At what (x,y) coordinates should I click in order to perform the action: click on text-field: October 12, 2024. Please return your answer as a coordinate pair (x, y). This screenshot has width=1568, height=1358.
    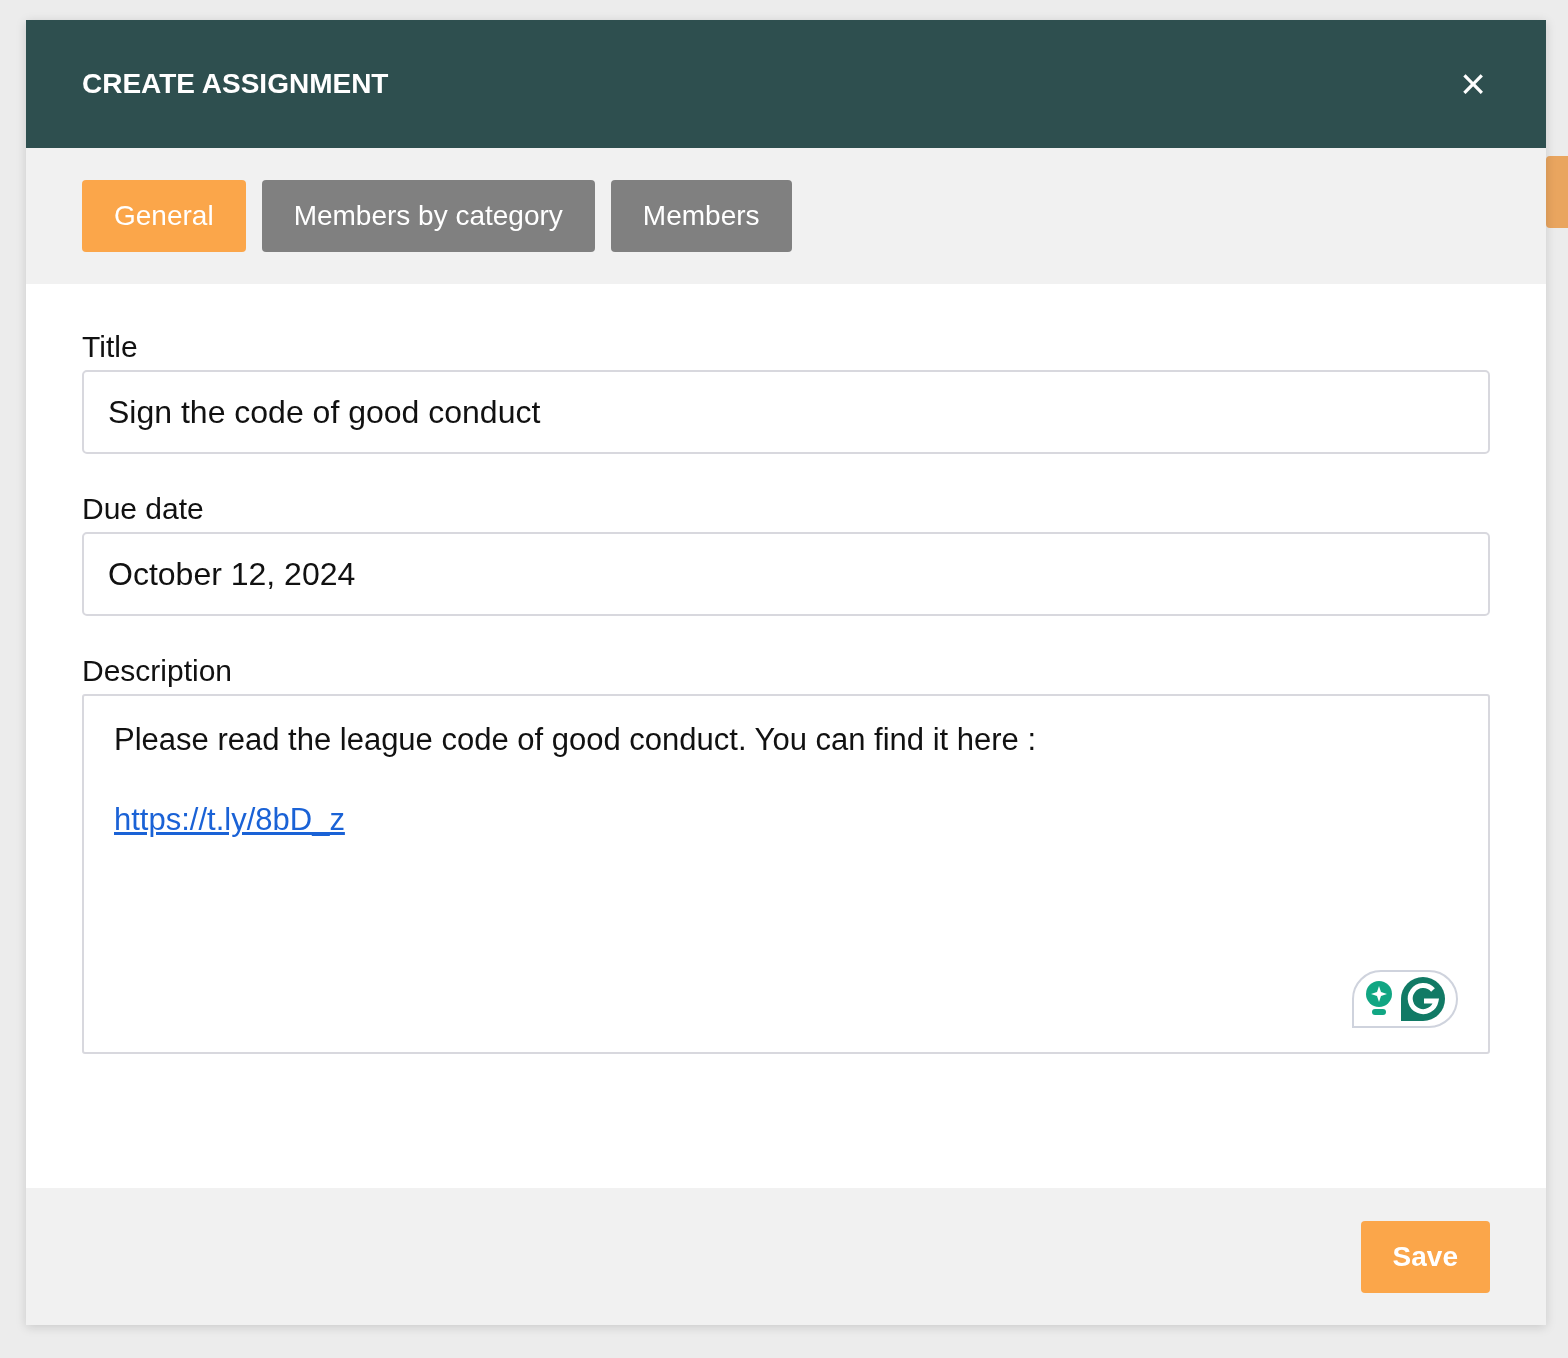
    Looking at the image, I should click on (786, 574).